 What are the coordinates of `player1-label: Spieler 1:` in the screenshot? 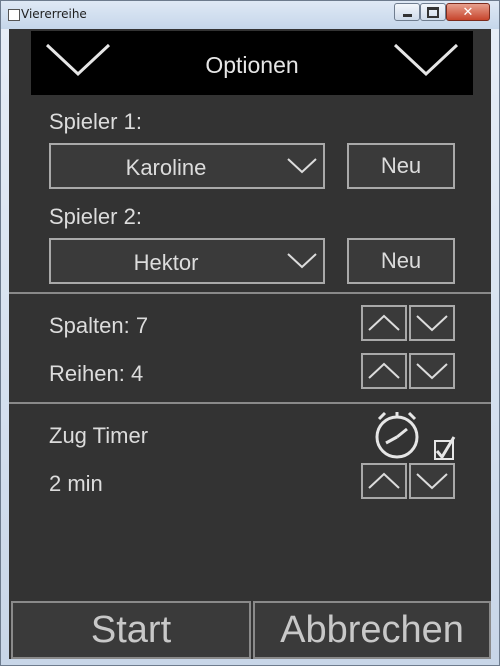 It's located at (95, 121).